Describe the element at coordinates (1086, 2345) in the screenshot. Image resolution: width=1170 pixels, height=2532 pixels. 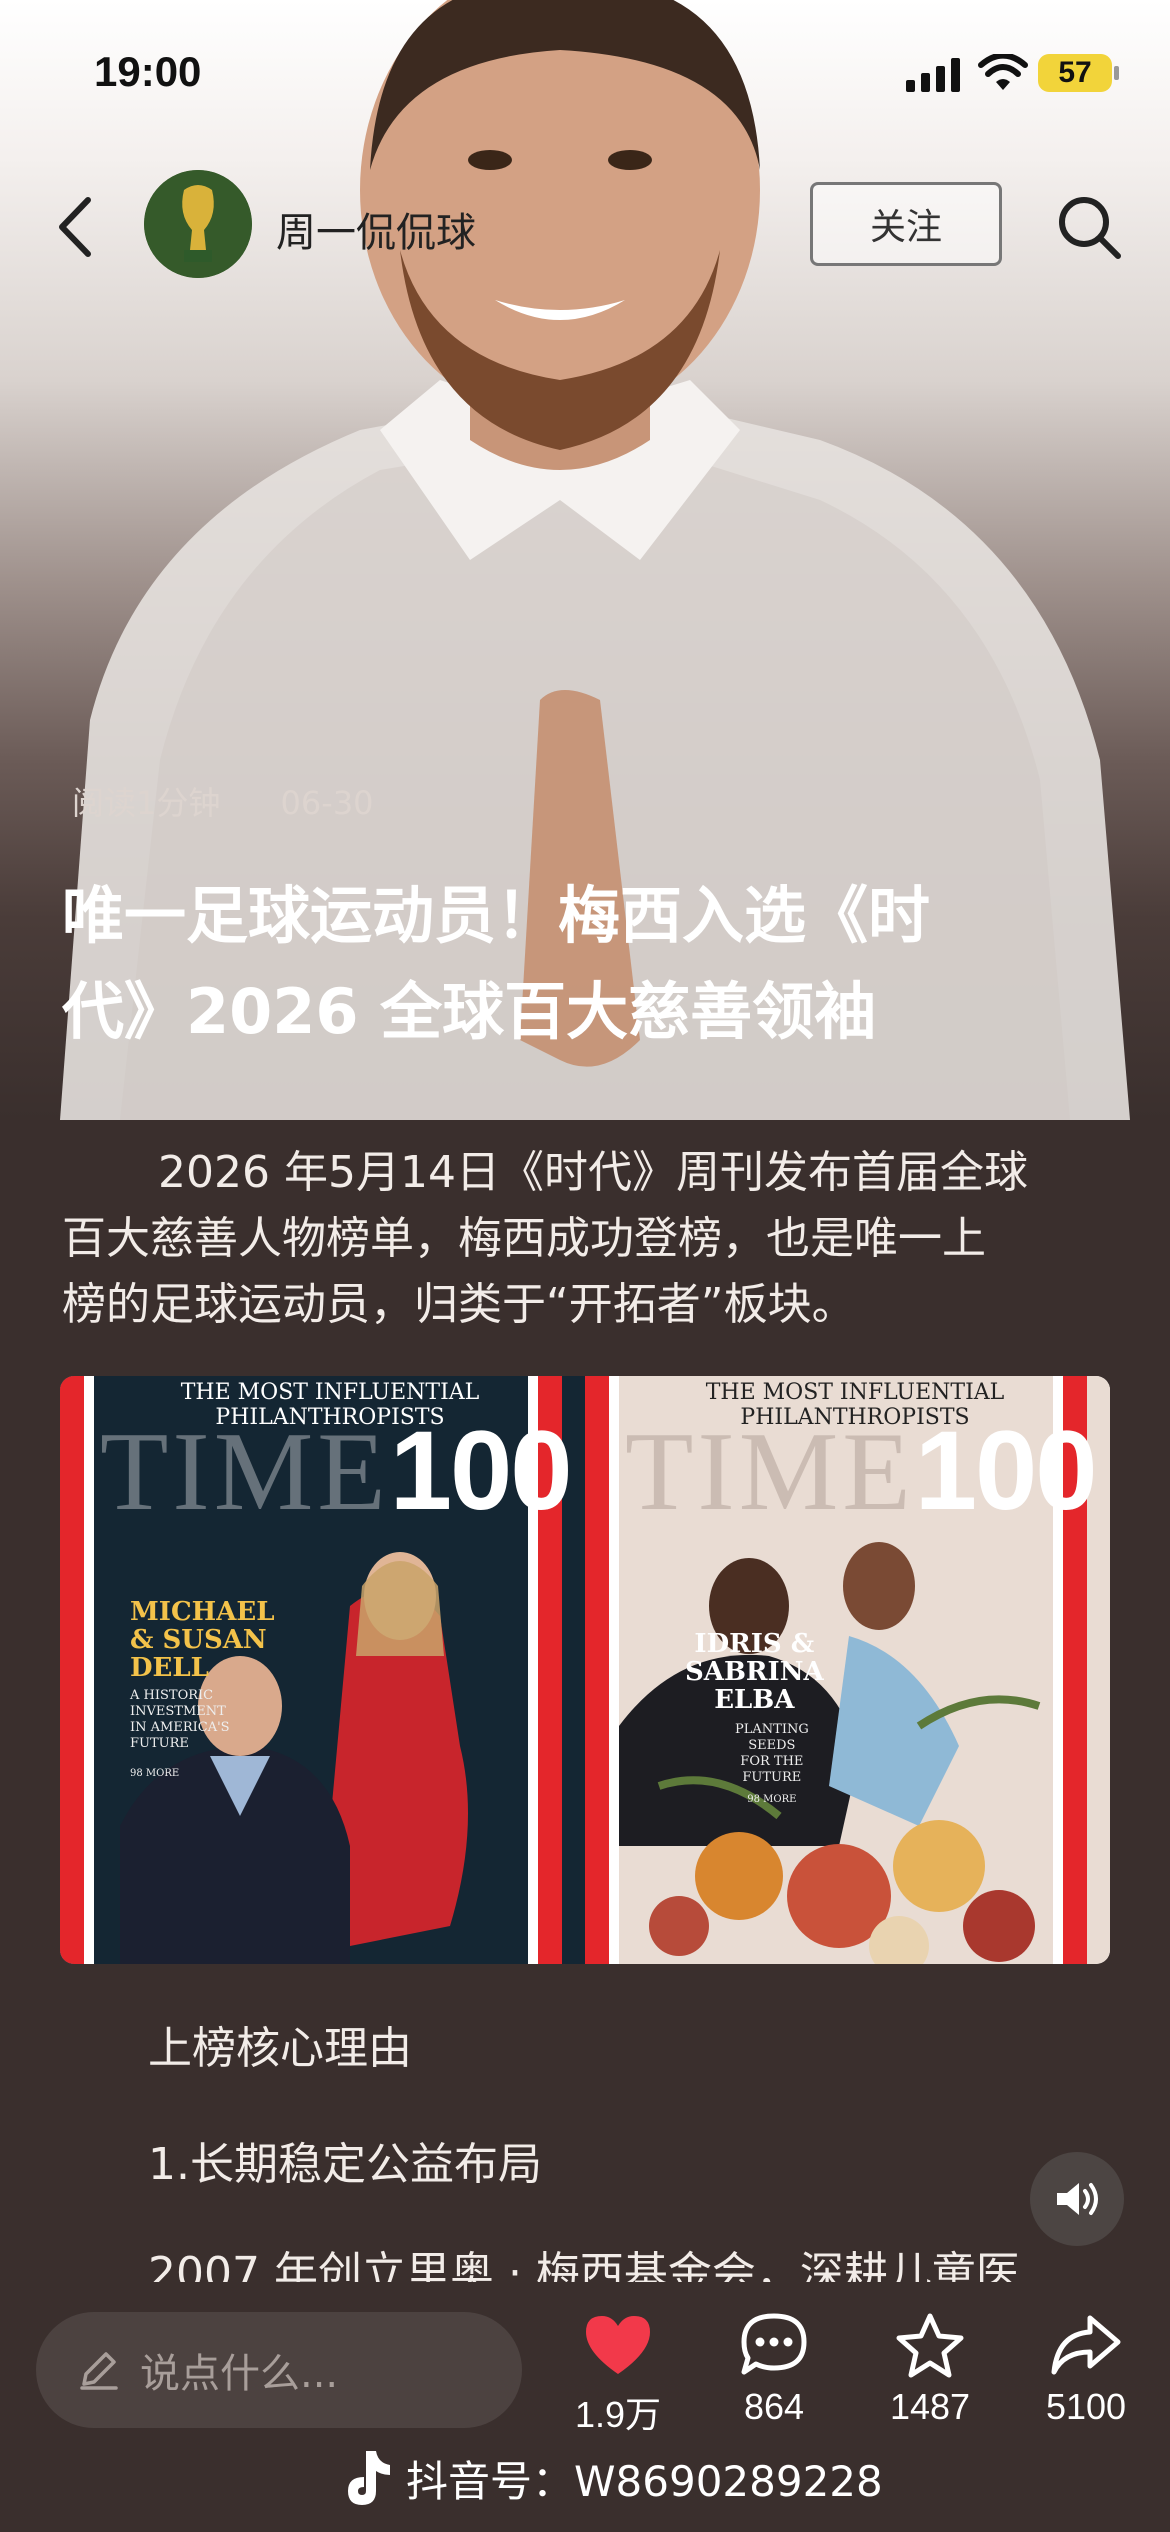
I see `share-icon` at that location.